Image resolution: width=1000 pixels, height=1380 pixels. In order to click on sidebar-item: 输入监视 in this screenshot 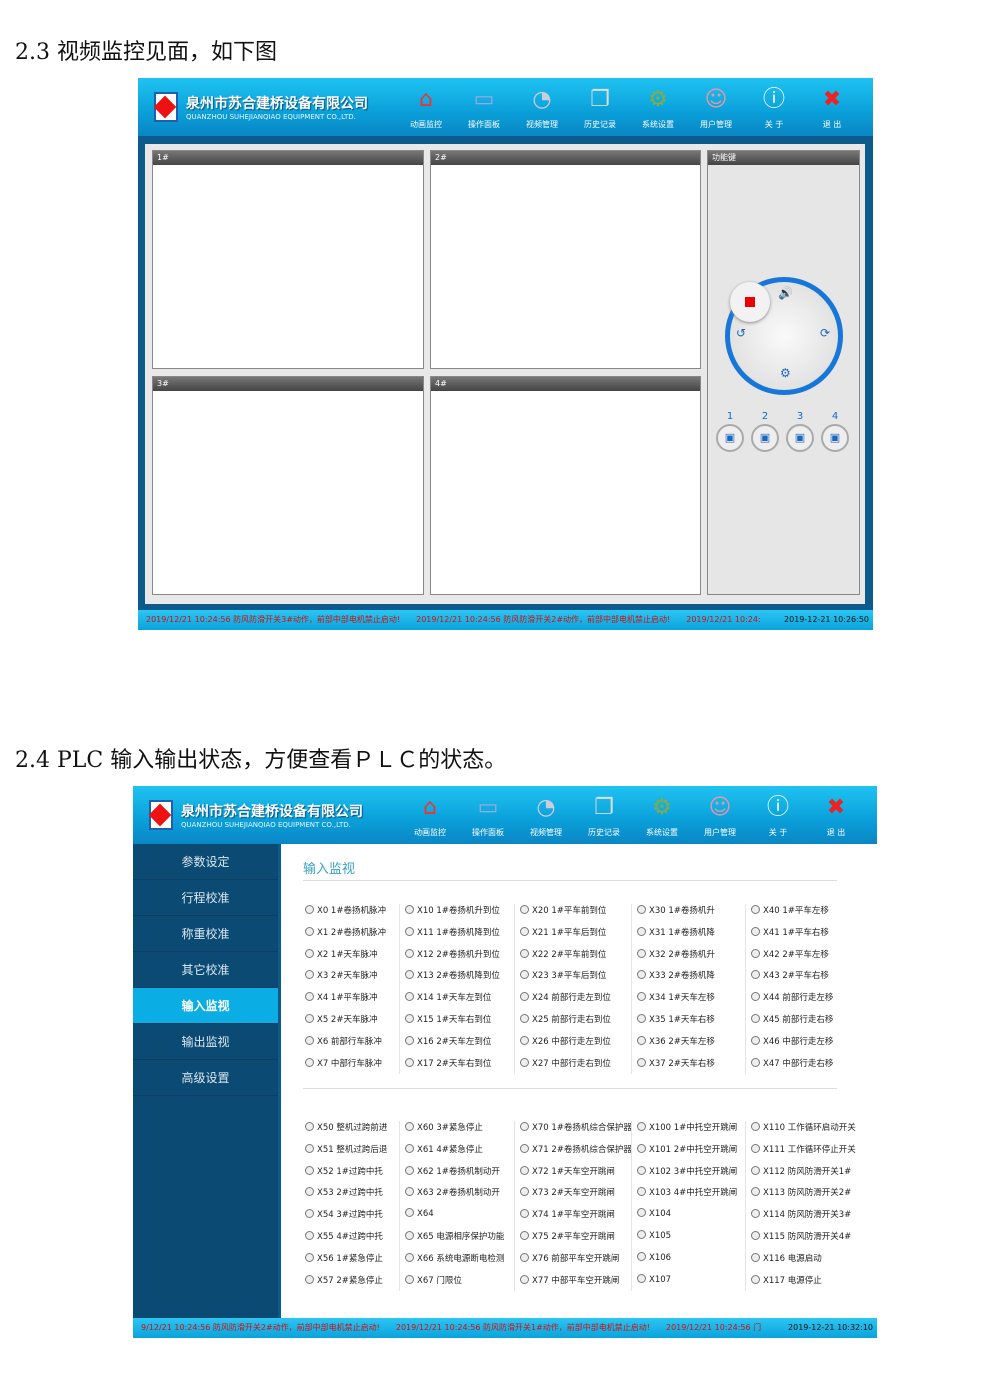, I will do `click(205, 1006)`.